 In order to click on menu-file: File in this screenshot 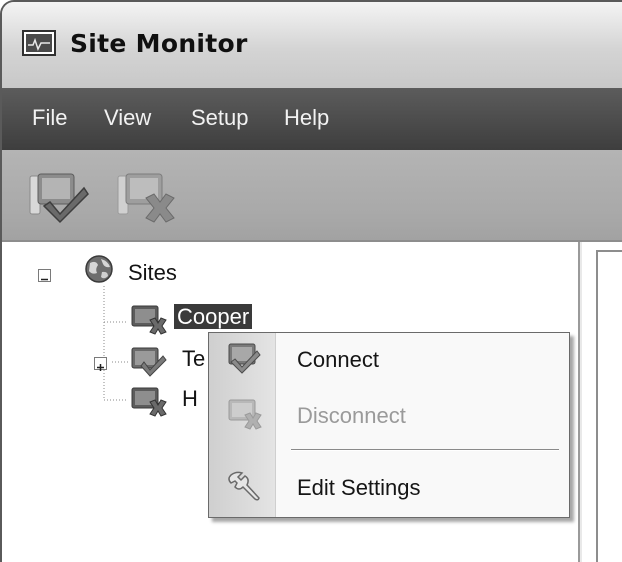, I will do `click(49, 118)`.